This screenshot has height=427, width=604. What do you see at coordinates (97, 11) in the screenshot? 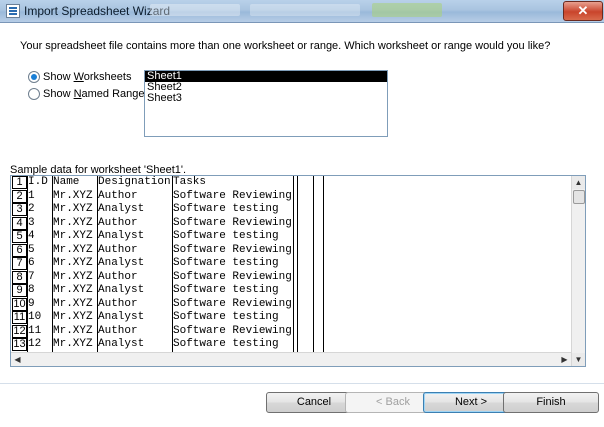
I see `window-title: Import Spreadsheet Wizard` at bounding box center [97, 11].